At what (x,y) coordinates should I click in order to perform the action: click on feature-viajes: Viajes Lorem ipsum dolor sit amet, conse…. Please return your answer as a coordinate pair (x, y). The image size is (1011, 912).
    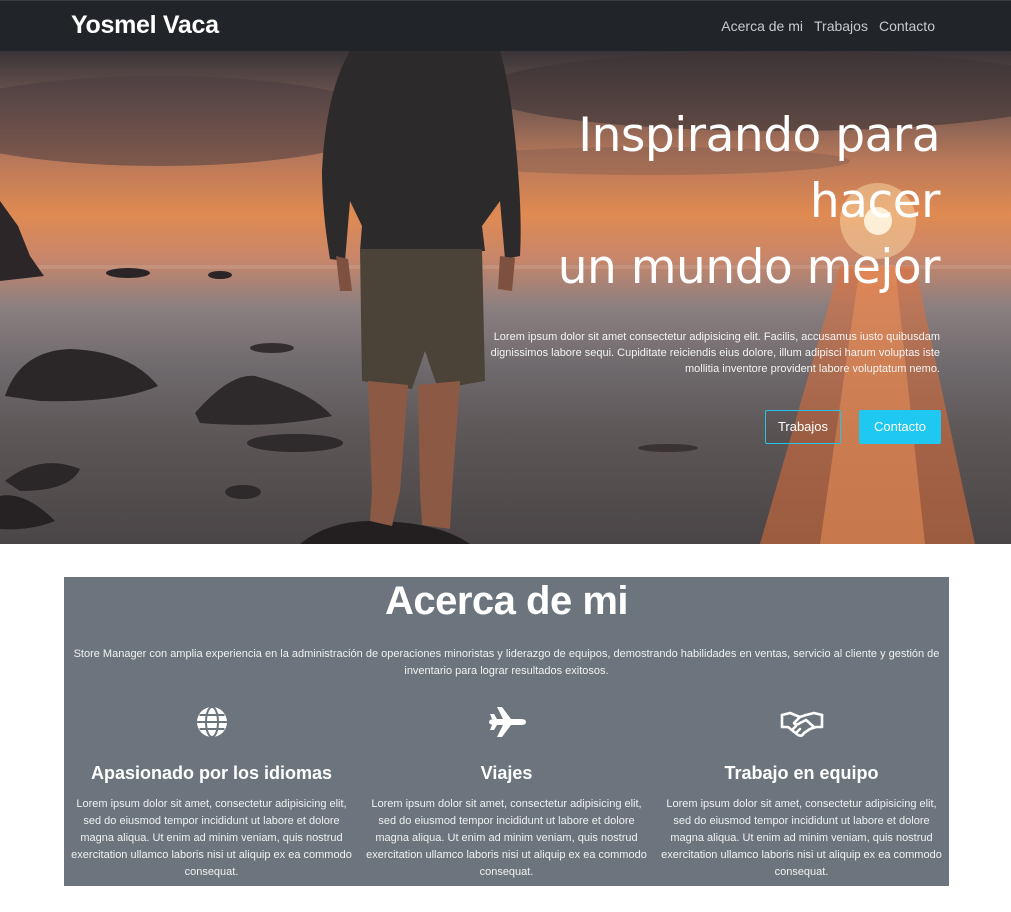
    Looking at the image, I should click on (506, 793).